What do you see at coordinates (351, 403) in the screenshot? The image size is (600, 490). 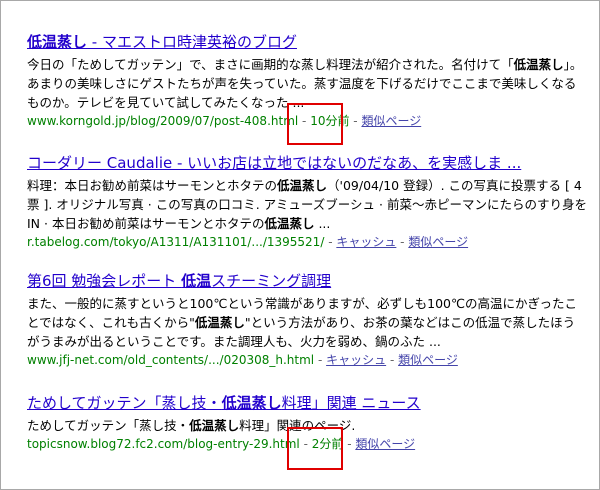 I see `title-text: 料理」関連 ニュース` at bounding box center [351, 403].